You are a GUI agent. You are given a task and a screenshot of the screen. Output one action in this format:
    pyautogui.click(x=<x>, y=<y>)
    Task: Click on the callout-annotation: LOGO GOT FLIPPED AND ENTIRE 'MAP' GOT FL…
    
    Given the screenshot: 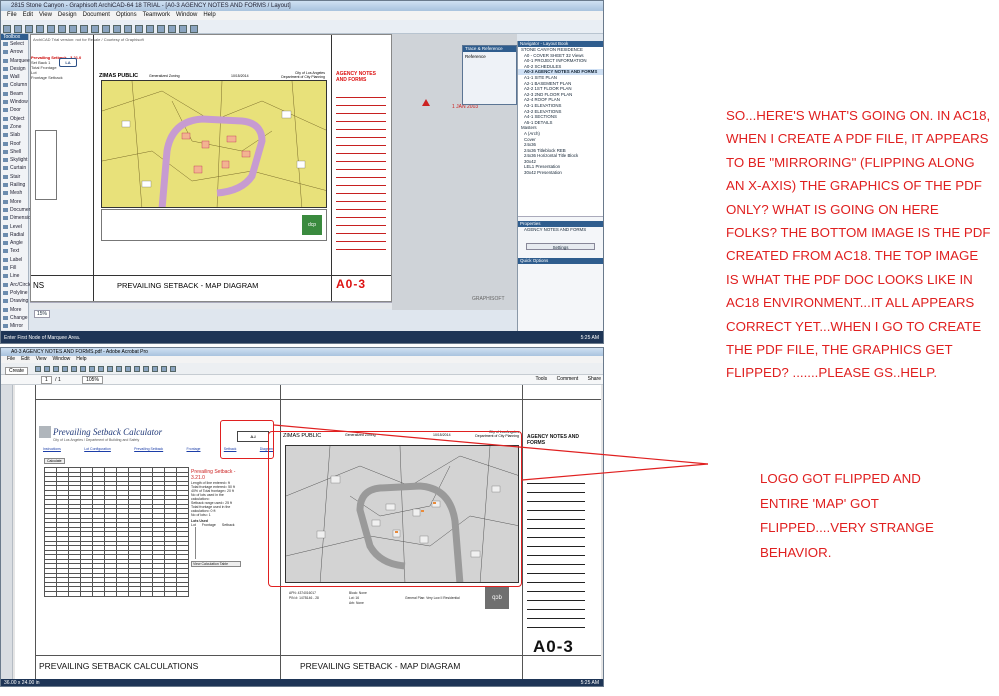 What is the action you would take?
    pyautogui.click(x=847, y=515)
    